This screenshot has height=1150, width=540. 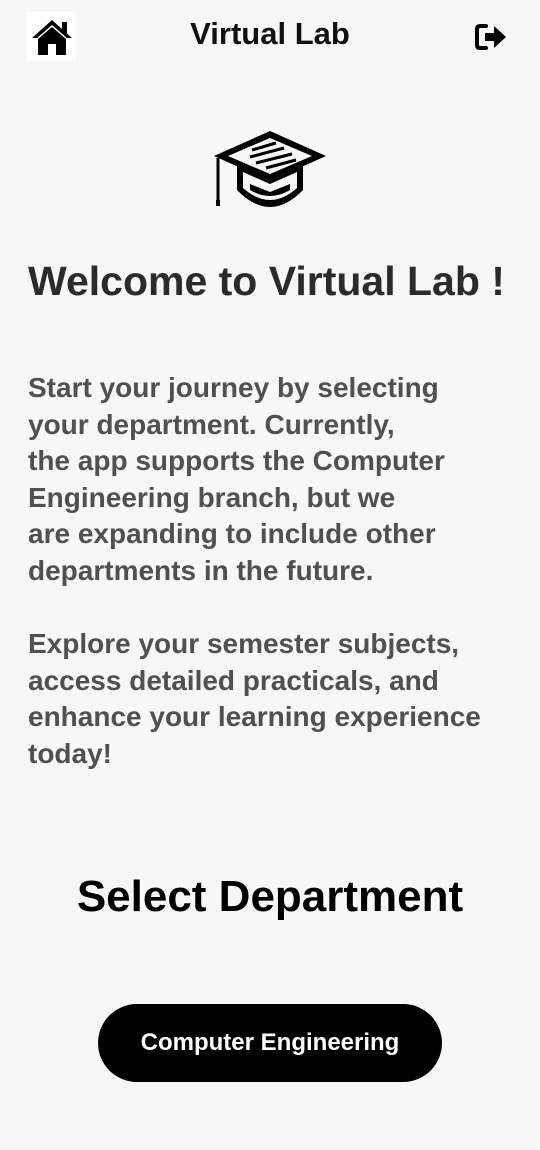 I want to click on sign-out-icon, so click(x=490, y=37).